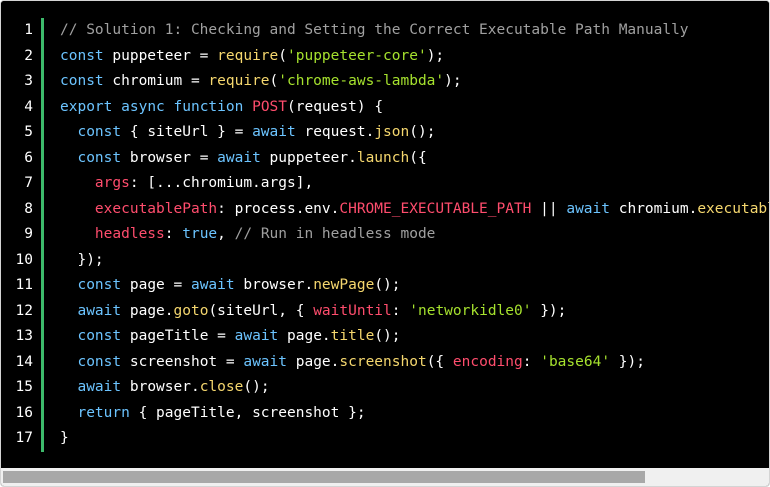  I want to click on line-number: 4, so click(28, 106).